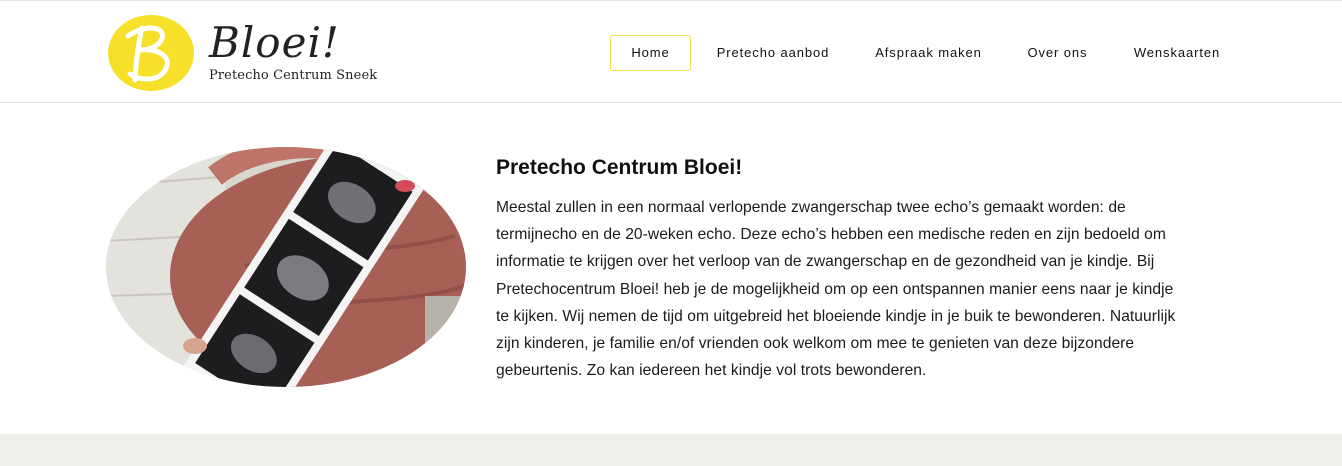 The height and width of the screenshot is (466, 1342). I want to click on footer-band, so click(671, 450).